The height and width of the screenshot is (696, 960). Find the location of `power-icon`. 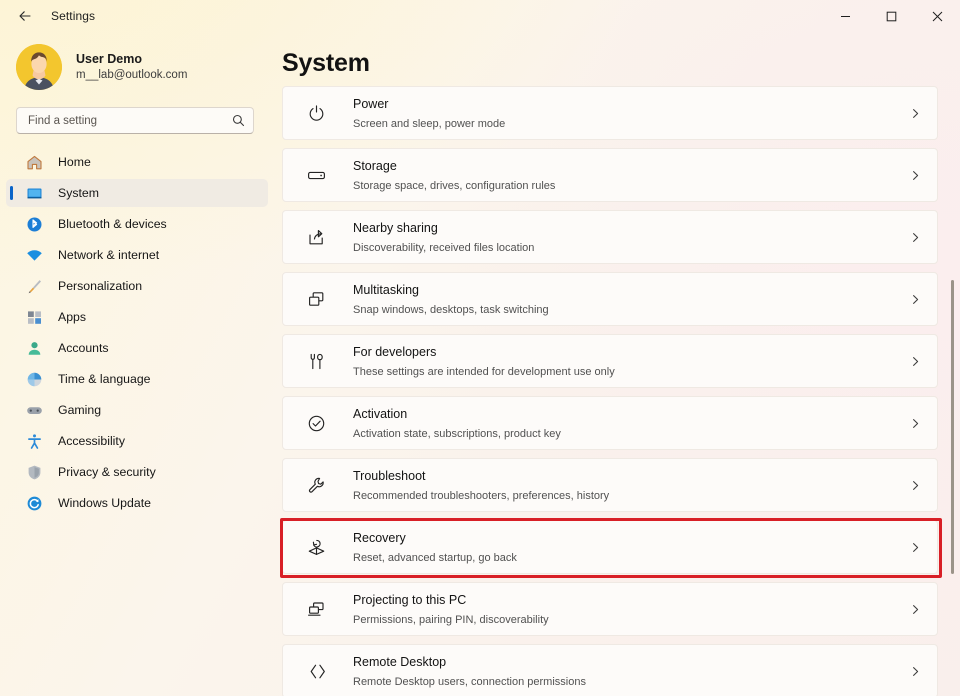

power-icon is located at coordinates (316, 113).